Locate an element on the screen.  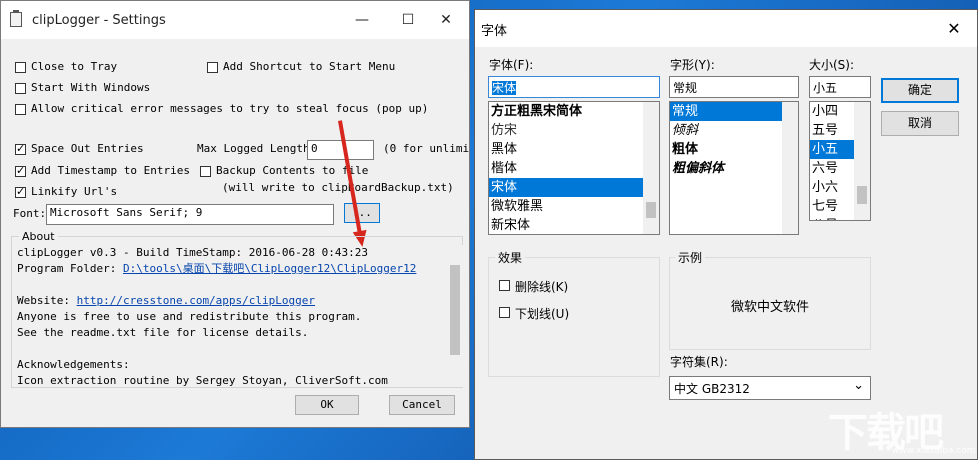
font-family-input: 宋体 is located at coordinates (574, 87).